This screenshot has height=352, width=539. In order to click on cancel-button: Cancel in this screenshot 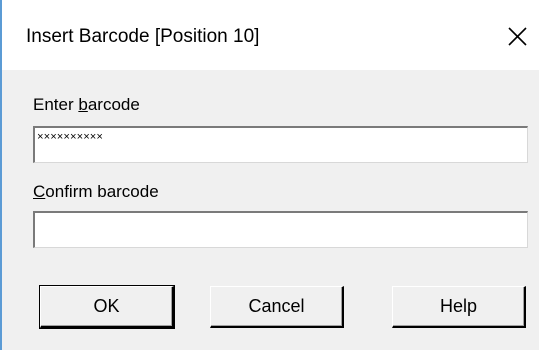, I will do `click(277, 307)`.